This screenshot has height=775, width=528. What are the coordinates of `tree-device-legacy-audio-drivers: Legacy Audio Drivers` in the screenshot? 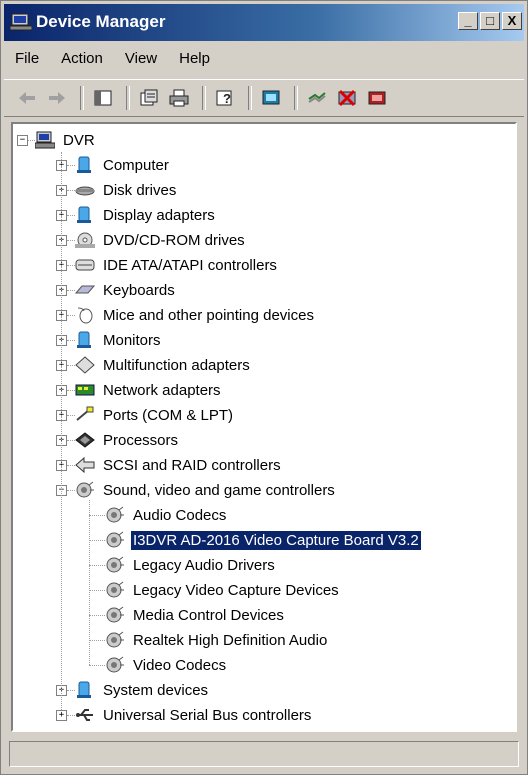 It's located at (191, 565).